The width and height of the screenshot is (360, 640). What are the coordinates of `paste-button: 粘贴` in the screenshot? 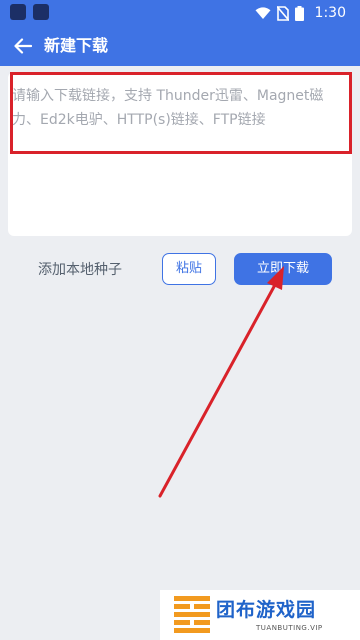 It's located at (189, 269).